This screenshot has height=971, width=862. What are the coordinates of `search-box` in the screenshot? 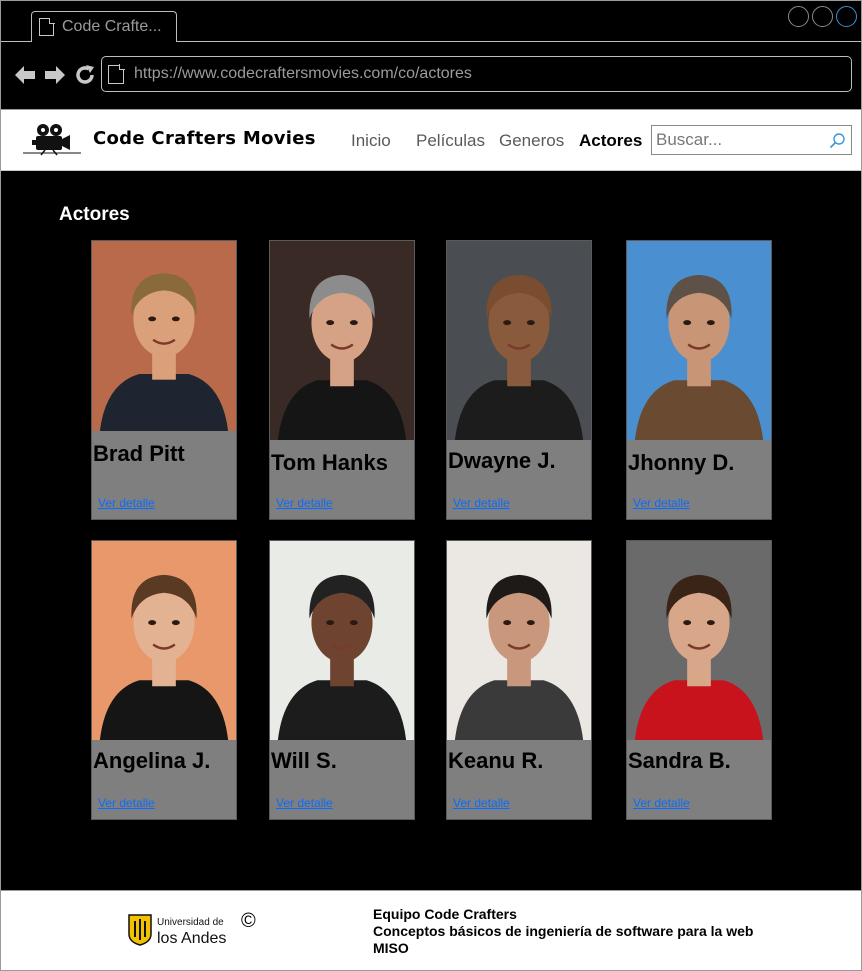 It's located at (751, 140).